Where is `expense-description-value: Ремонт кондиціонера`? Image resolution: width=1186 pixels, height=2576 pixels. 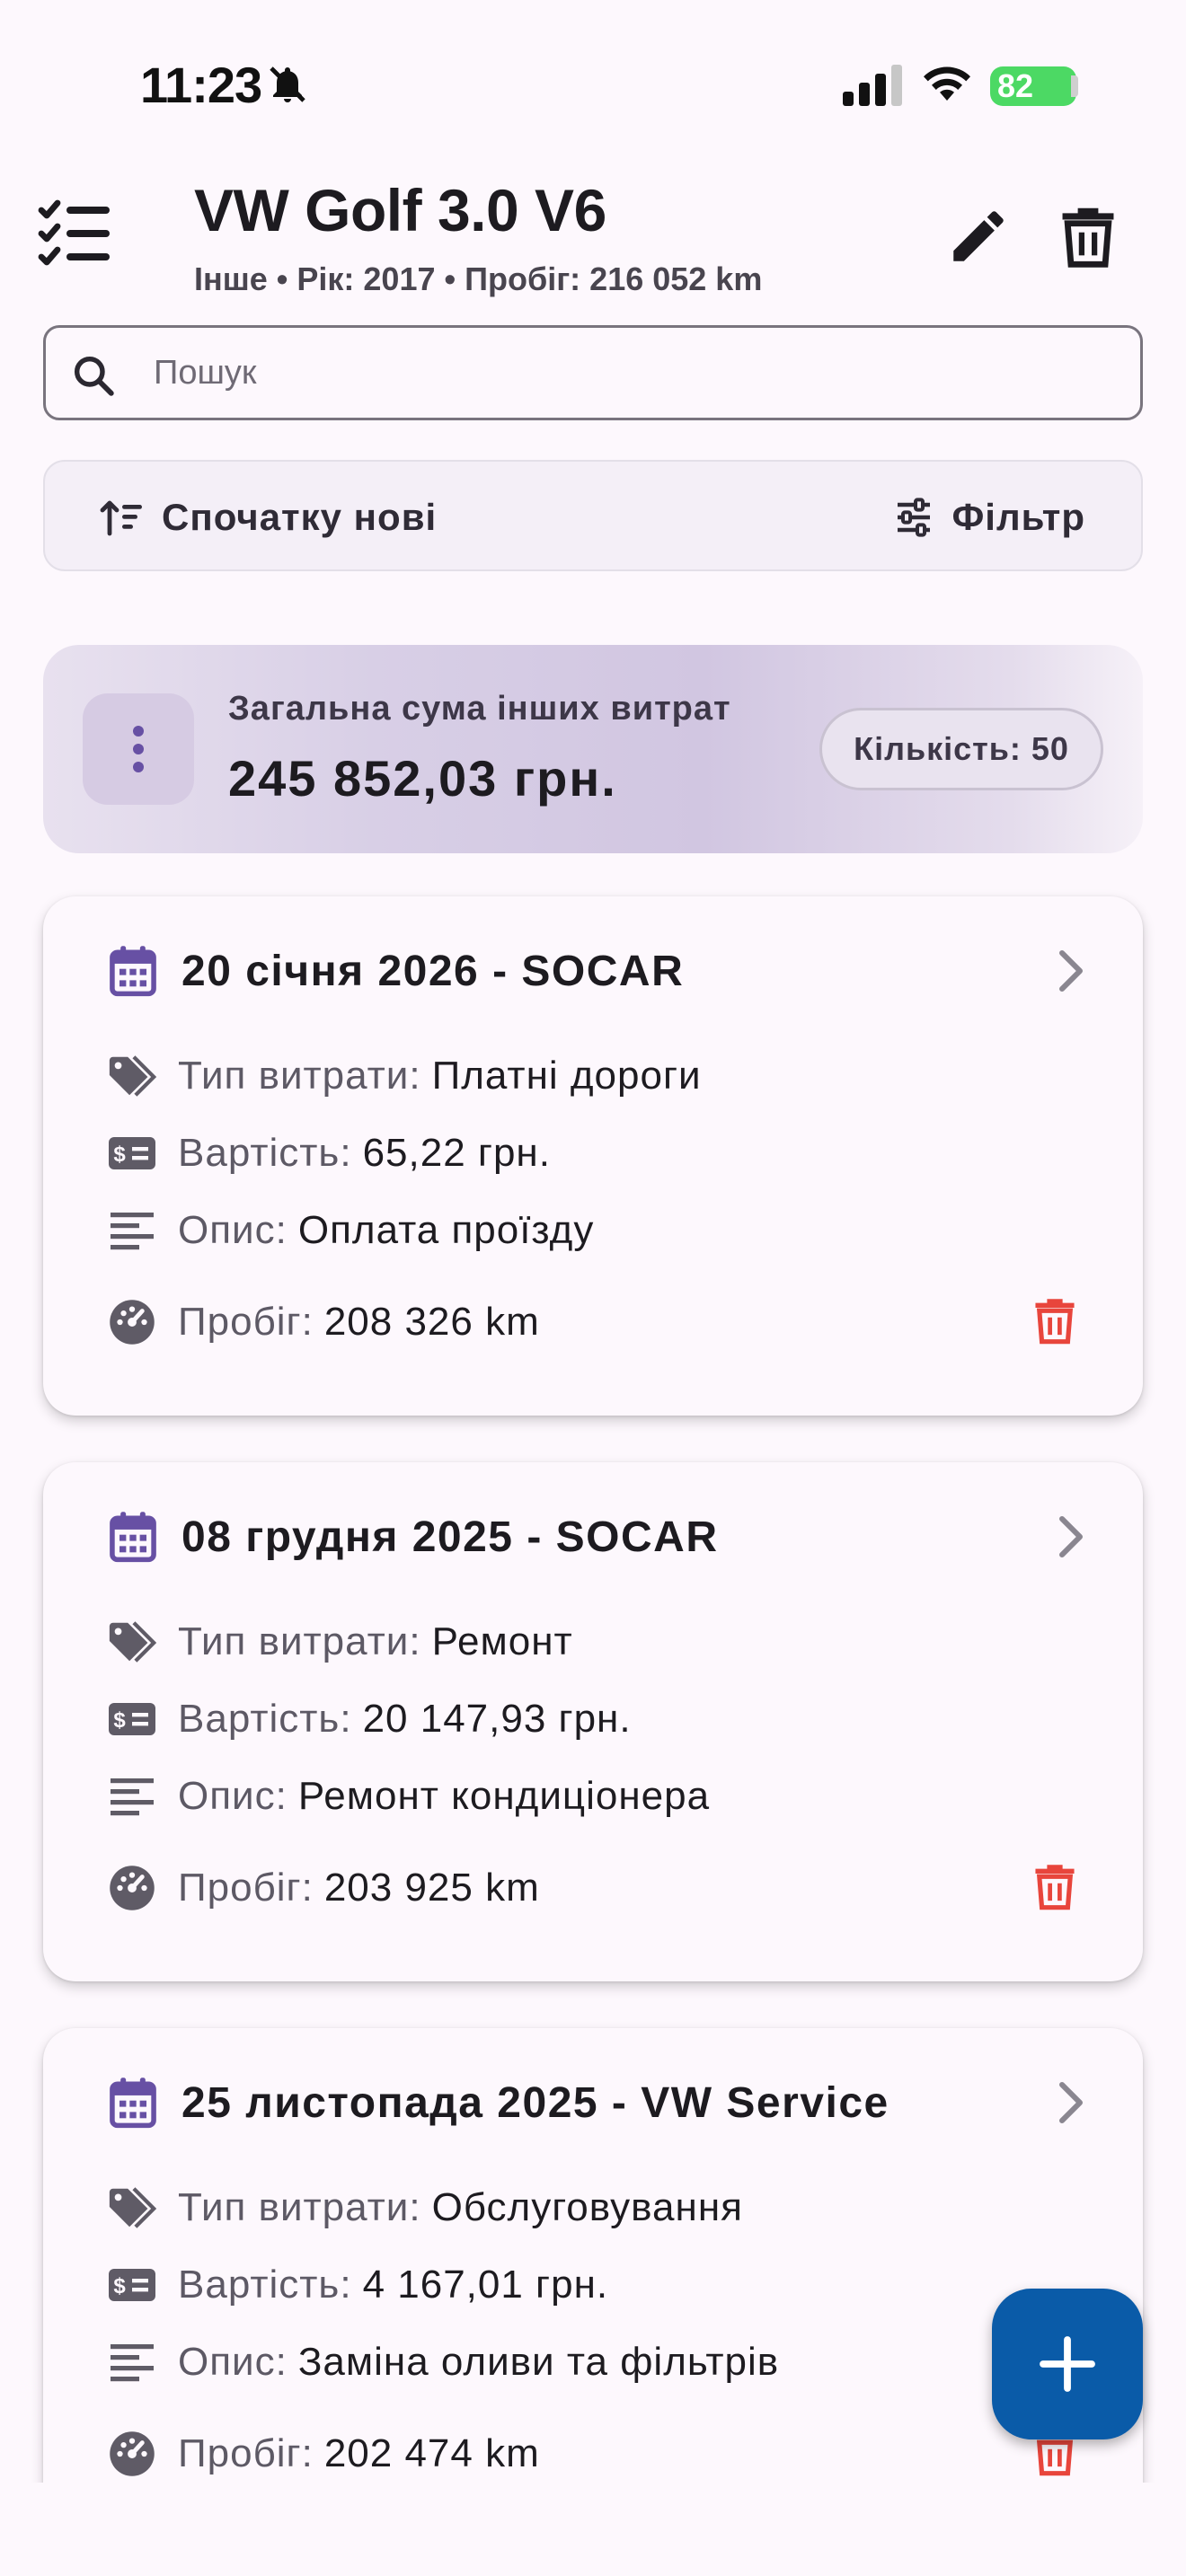 expense-description-value: Ремонт кондиціонера is located at coordinates (504, 1796).